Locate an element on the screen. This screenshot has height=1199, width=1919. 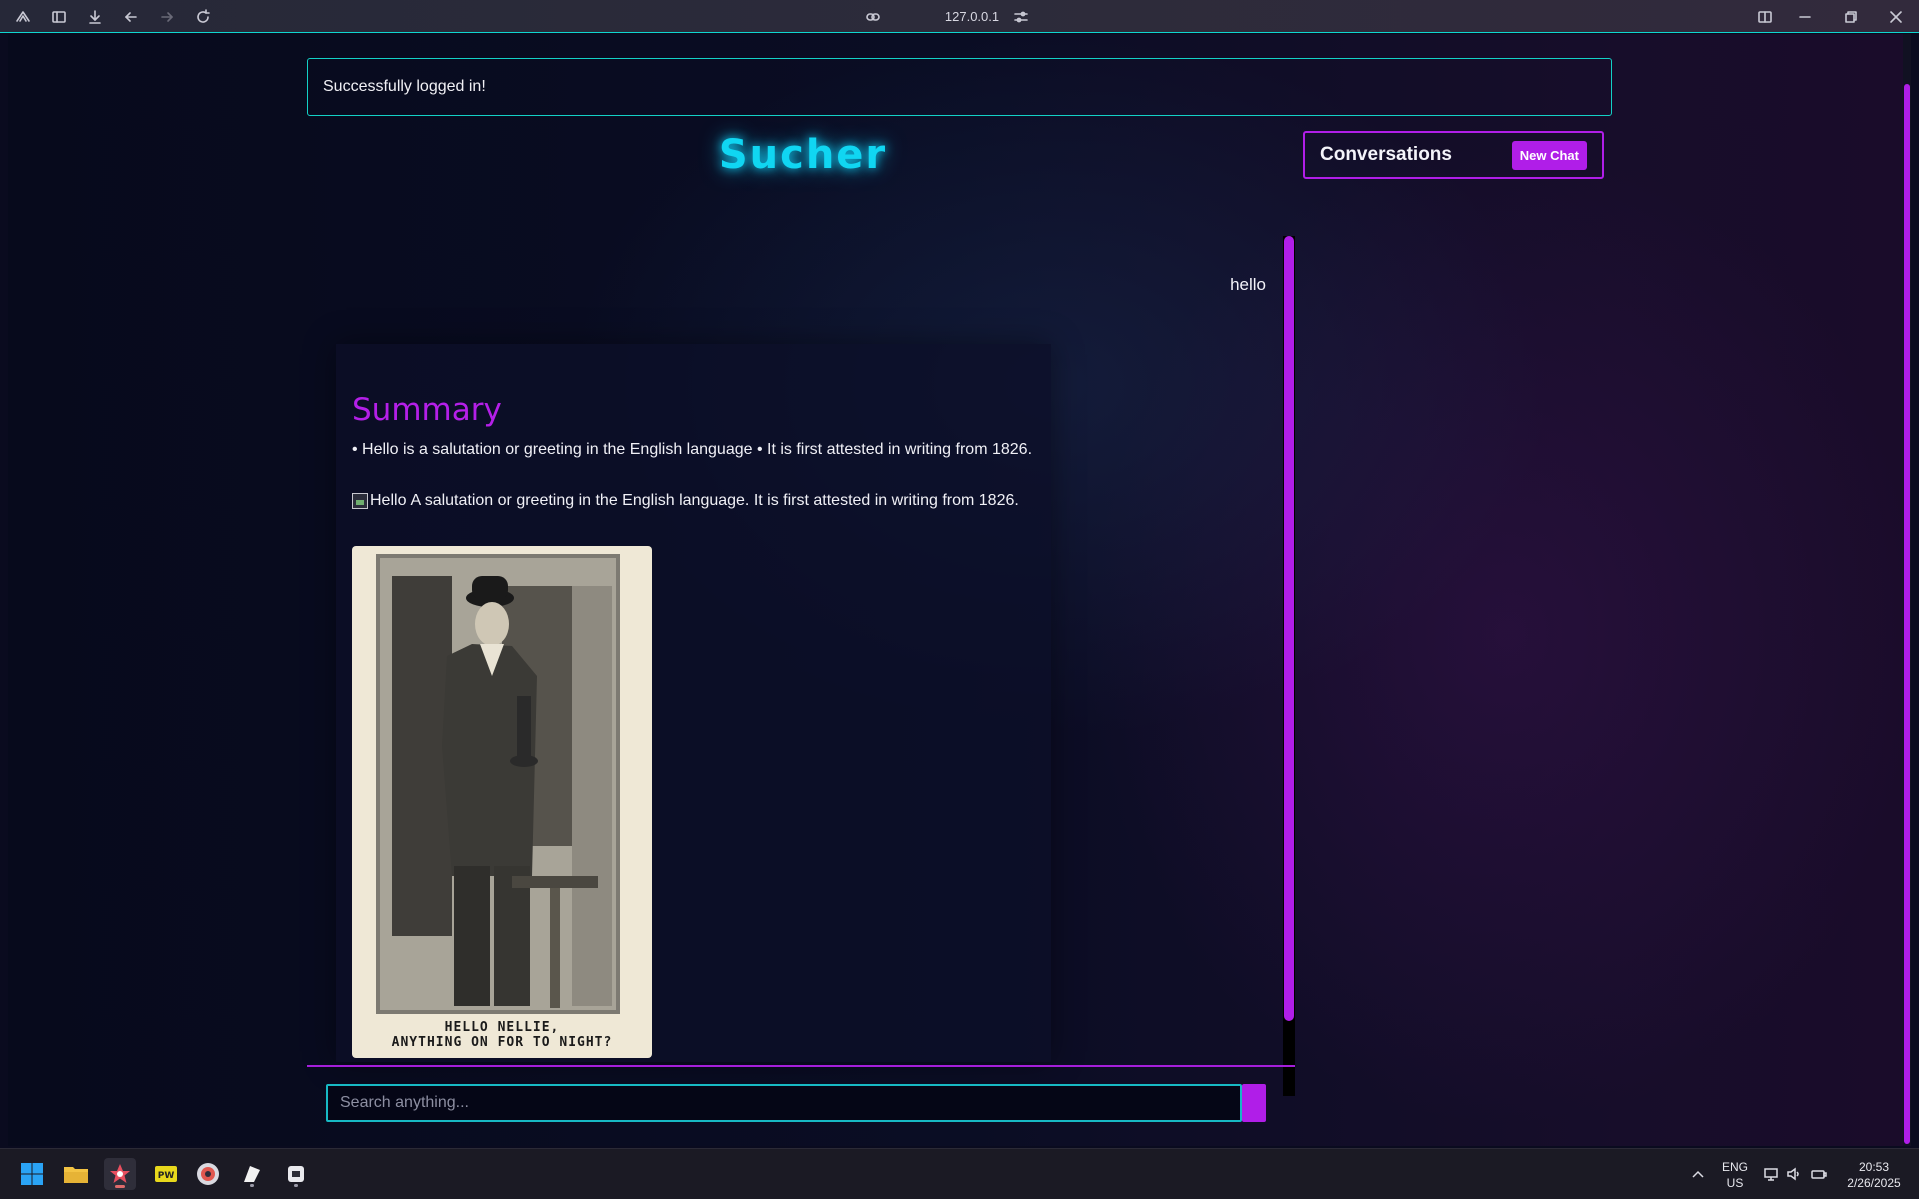
back-icon is located at coordinates (131, 17).